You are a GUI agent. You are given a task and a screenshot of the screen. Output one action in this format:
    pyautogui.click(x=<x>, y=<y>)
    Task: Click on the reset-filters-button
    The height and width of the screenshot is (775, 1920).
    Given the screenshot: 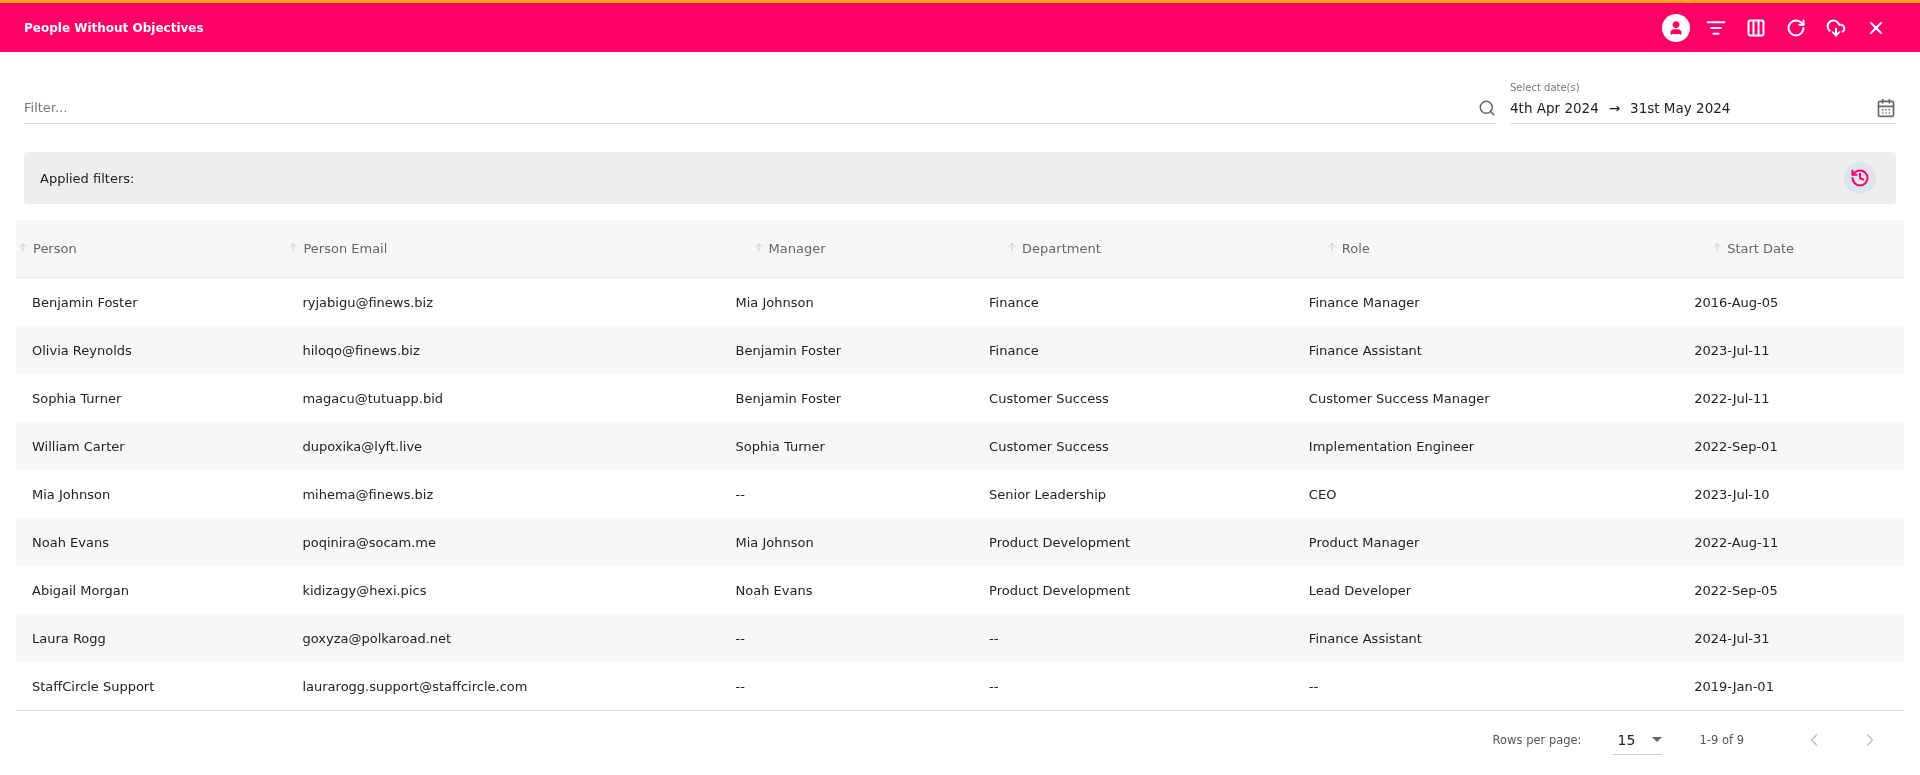 What is the action you would take?
    pyautogui.click(x=1860, y=178)
    